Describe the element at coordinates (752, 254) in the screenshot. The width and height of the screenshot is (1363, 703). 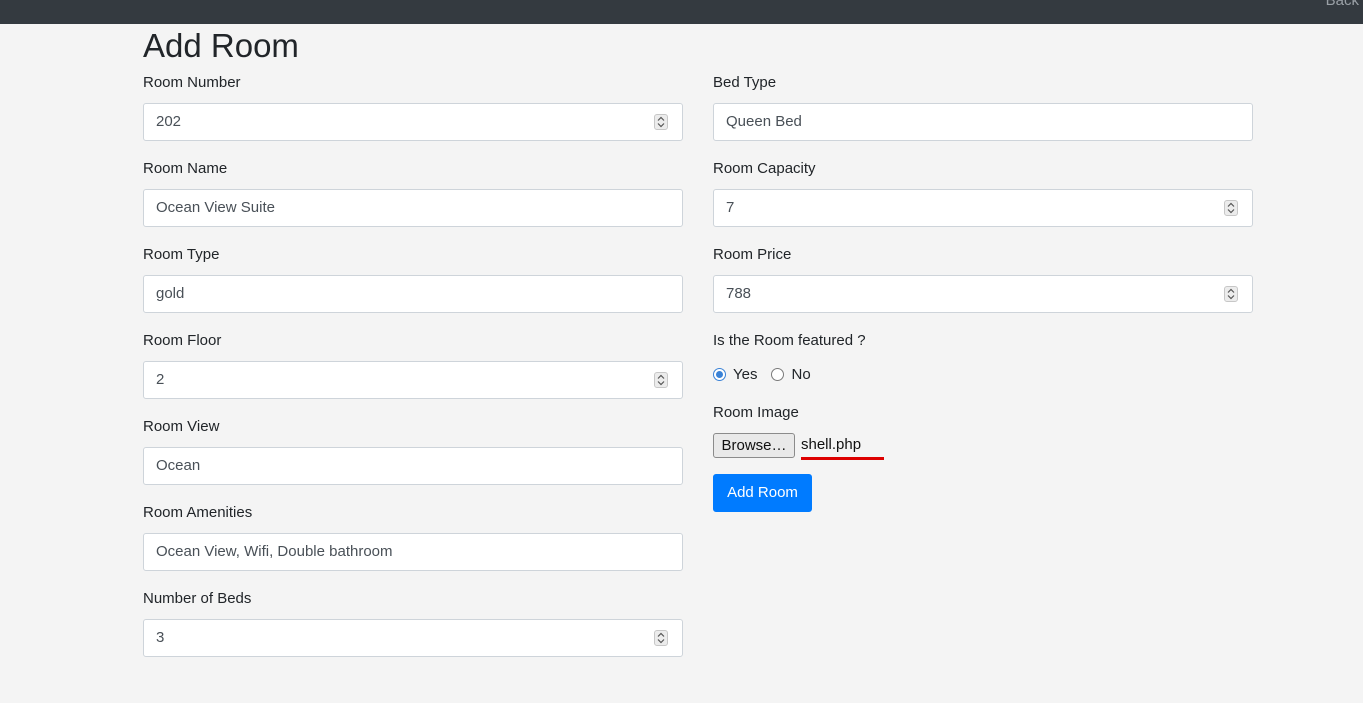
I see `room-price-label: Room Price` at that location.